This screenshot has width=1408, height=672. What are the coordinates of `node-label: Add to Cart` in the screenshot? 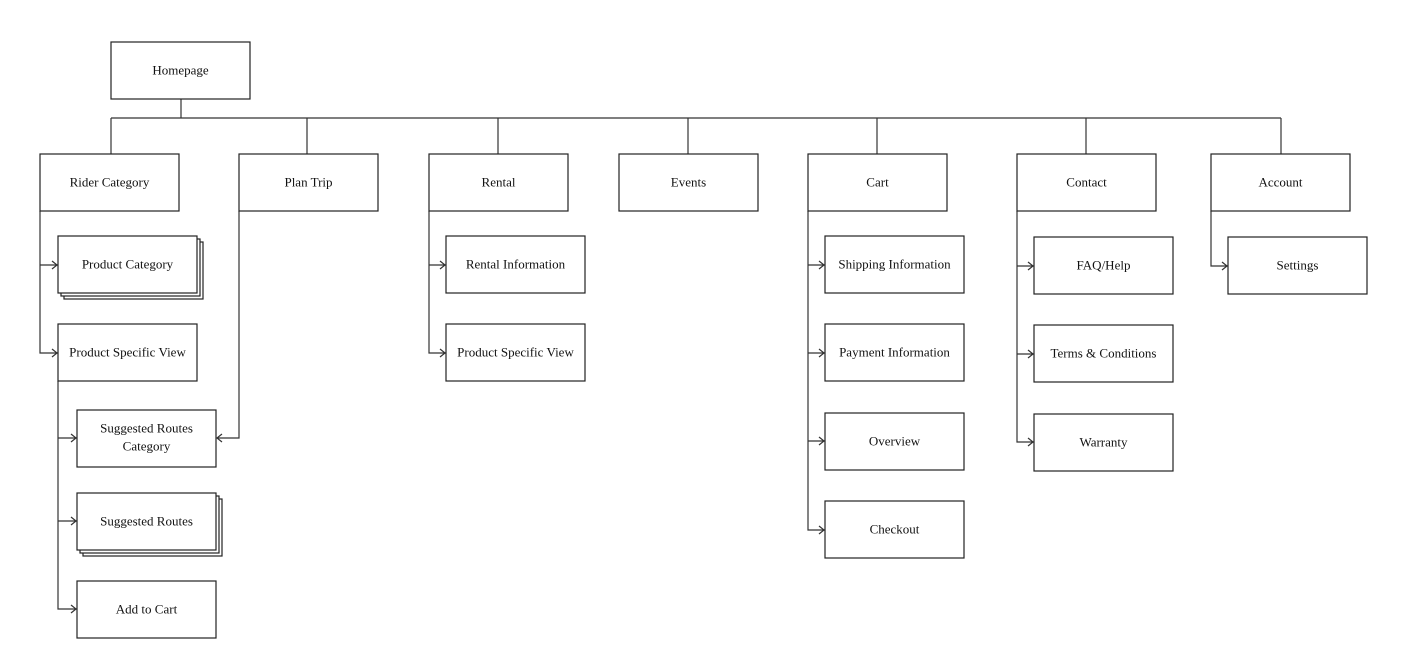 It's located at (147, 608).